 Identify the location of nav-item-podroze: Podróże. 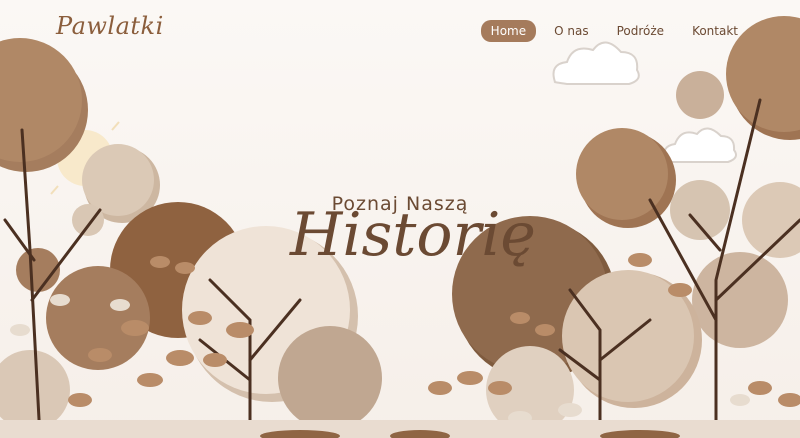
(640, 31).